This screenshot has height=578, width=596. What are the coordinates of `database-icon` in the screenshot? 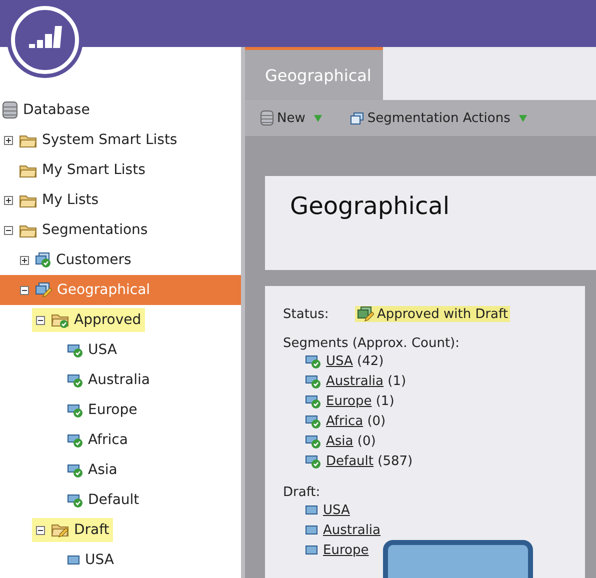 It's located at (267, 118).